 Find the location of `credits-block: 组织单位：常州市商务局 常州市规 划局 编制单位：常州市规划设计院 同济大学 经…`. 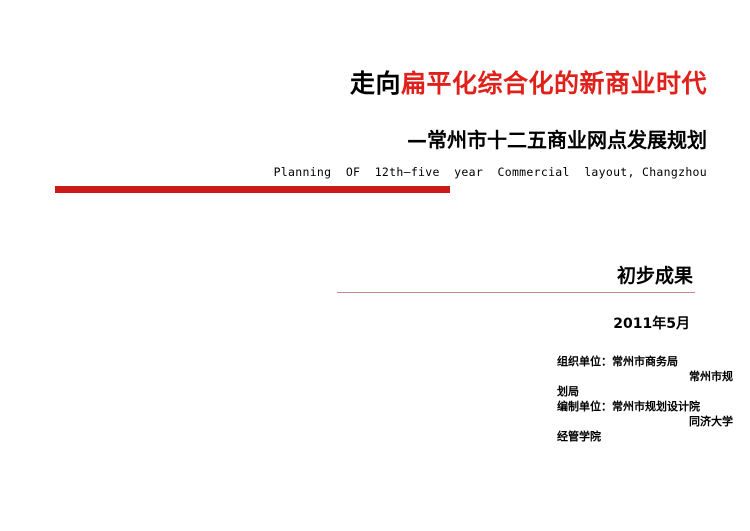

credits-block: 组织单位：常州市商务局 常州市规 划局 编制单位：常州市规划设计院 同济大学 经… is located at coordinates (650, 399).